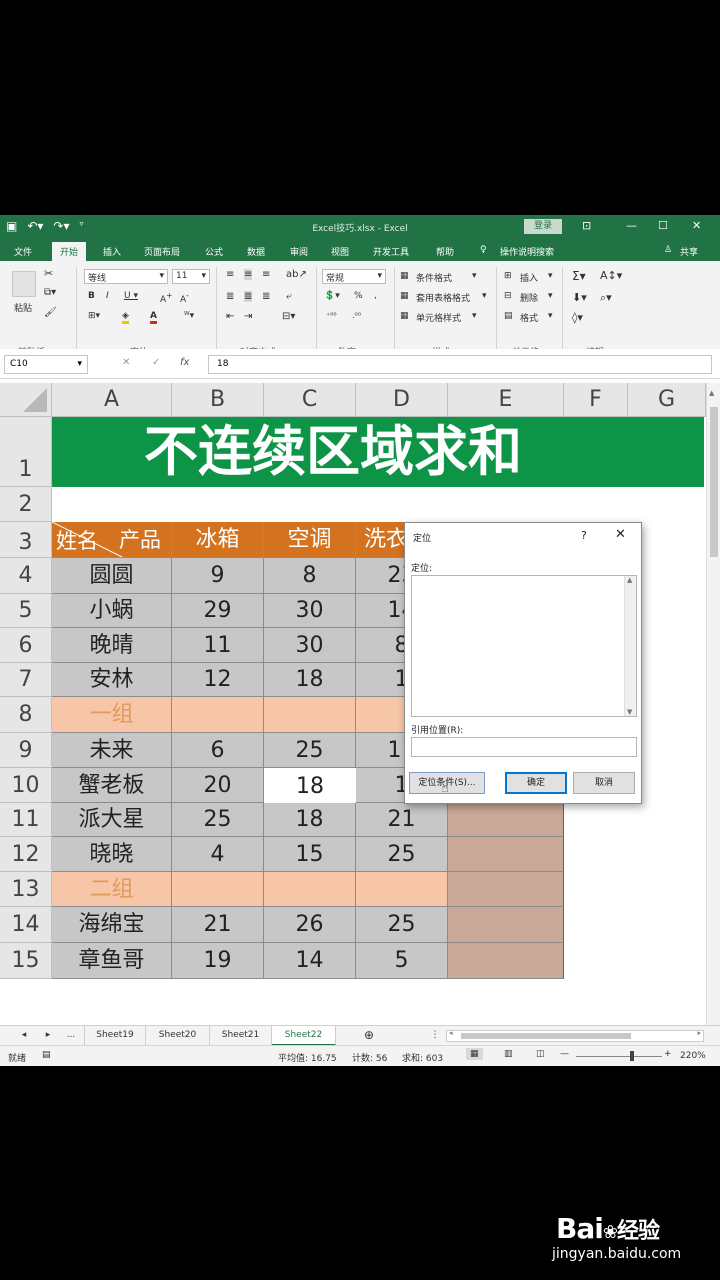 This screenshot has height=1280, width=720. I want to click on accounting-format-icon: 💲▾, so click(332, 296).